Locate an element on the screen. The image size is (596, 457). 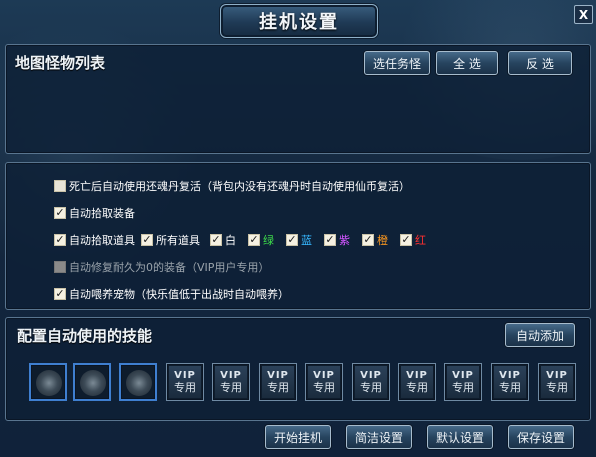
skill-slot-5: VIP 专用 is located at coordinates (231, 382).